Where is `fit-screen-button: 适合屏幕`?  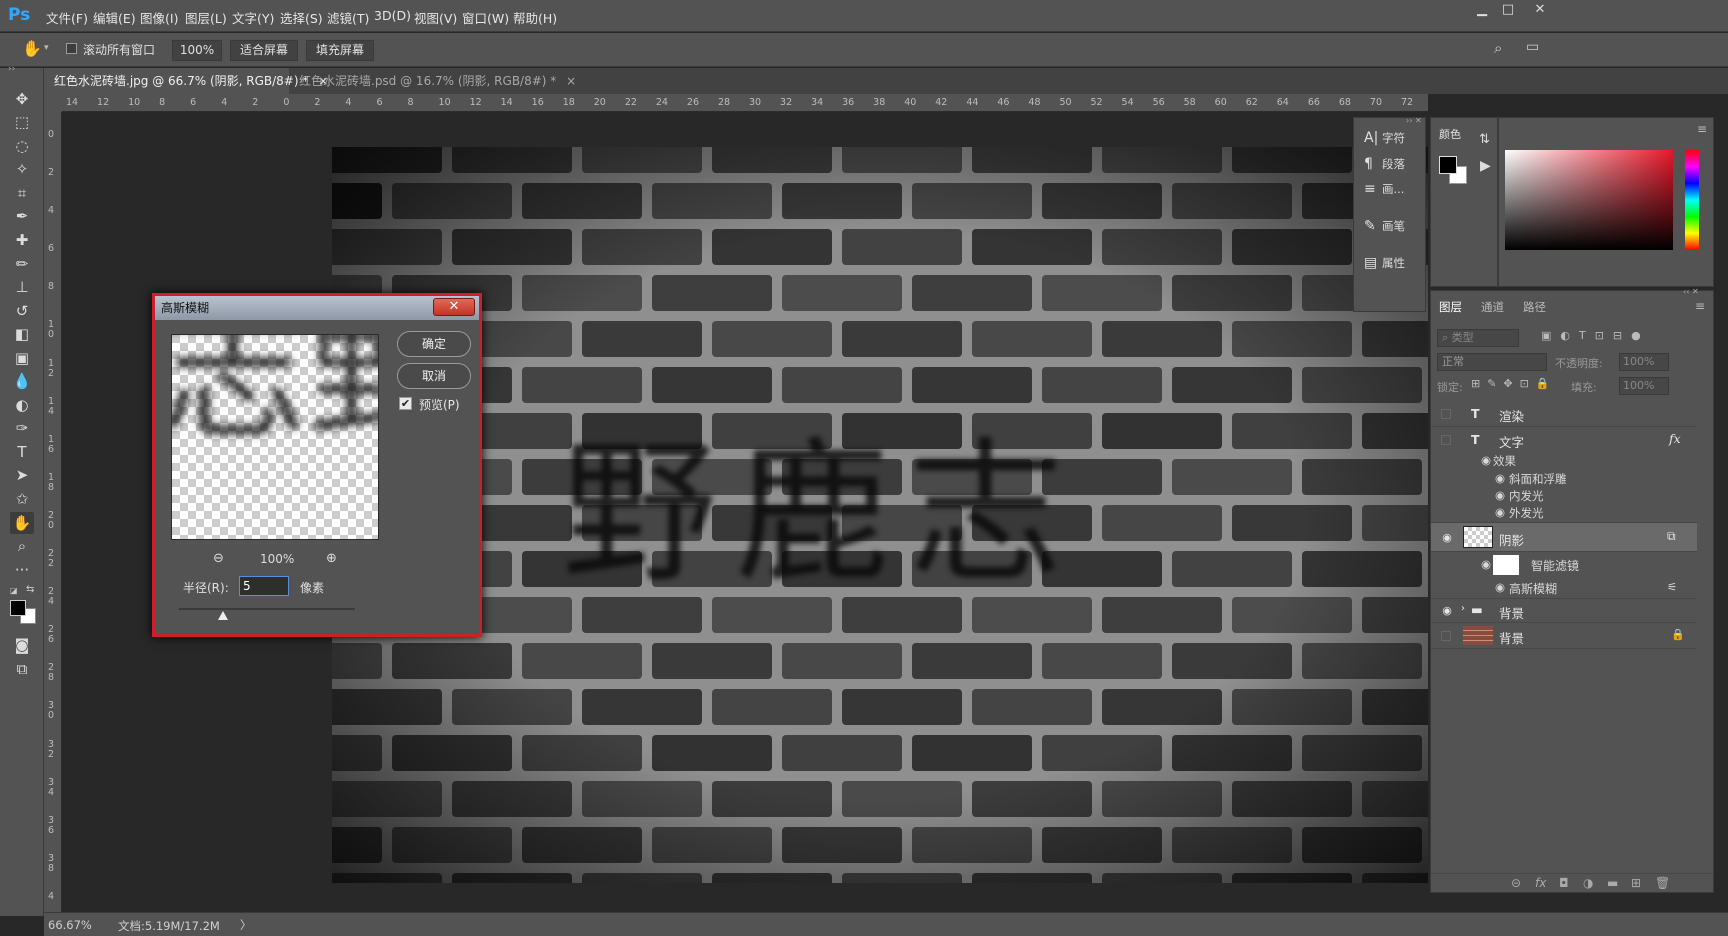 fit-screen-button: 适合屏幕 is located at coordinates (264, 50).